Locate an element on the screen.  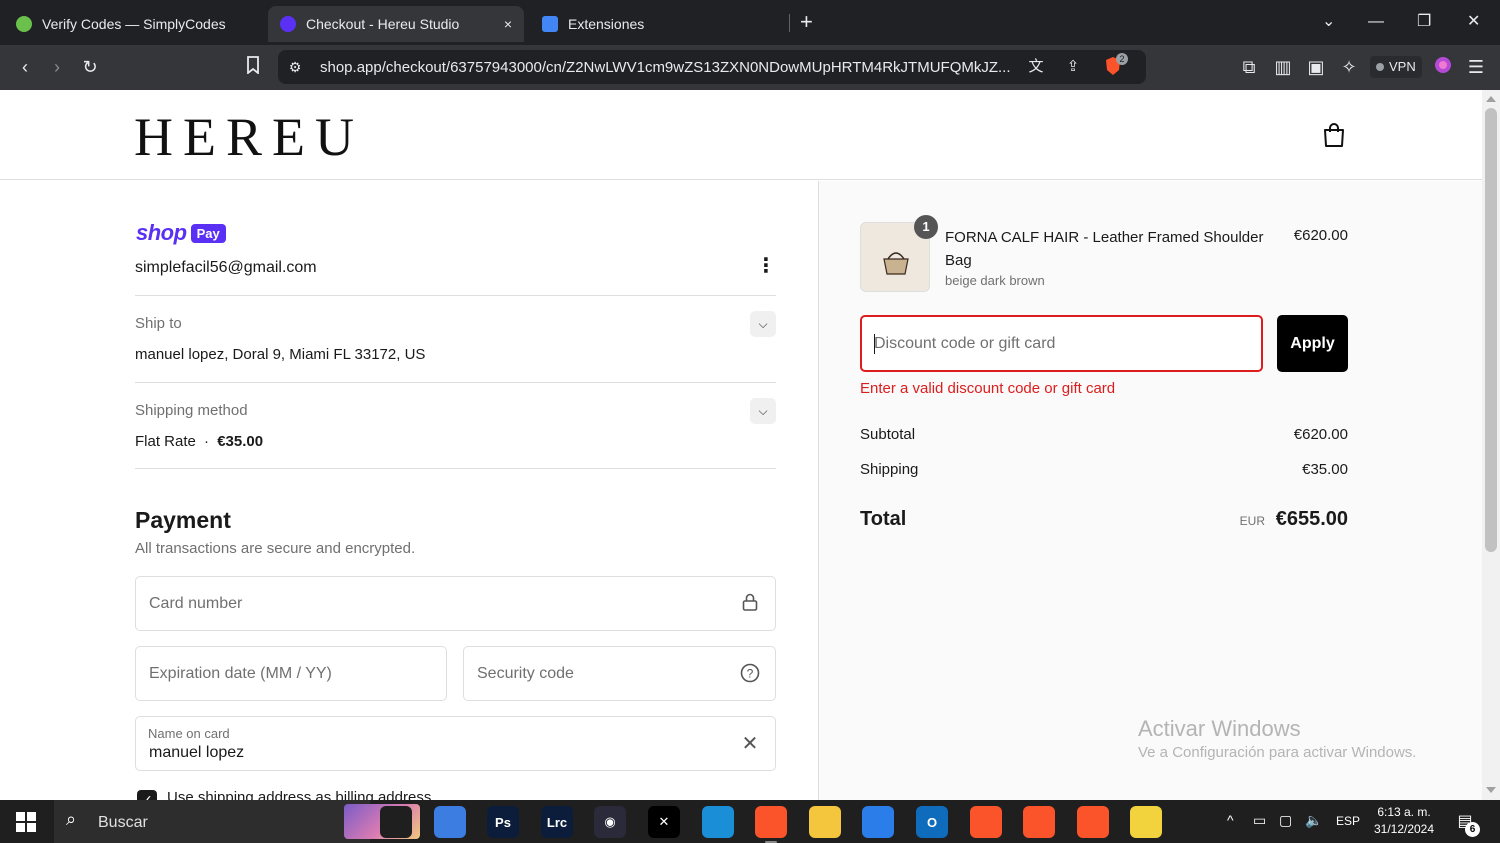
scroll-down-arrow-icon is located at coordinates (1491, 790).